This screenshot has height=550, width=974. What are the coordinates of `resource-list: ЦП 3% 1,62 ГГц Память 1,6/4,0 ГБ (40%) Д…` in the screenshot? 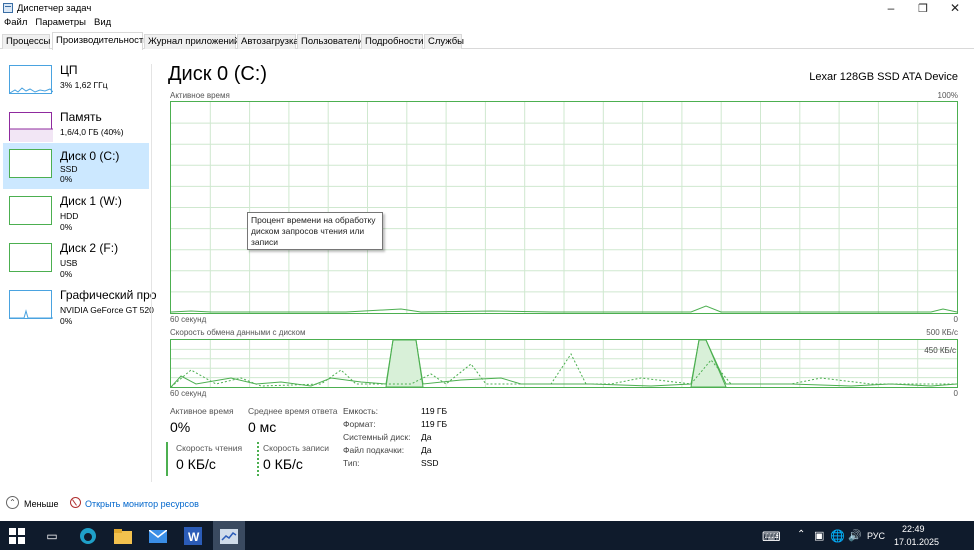 It's located at (78, 268).